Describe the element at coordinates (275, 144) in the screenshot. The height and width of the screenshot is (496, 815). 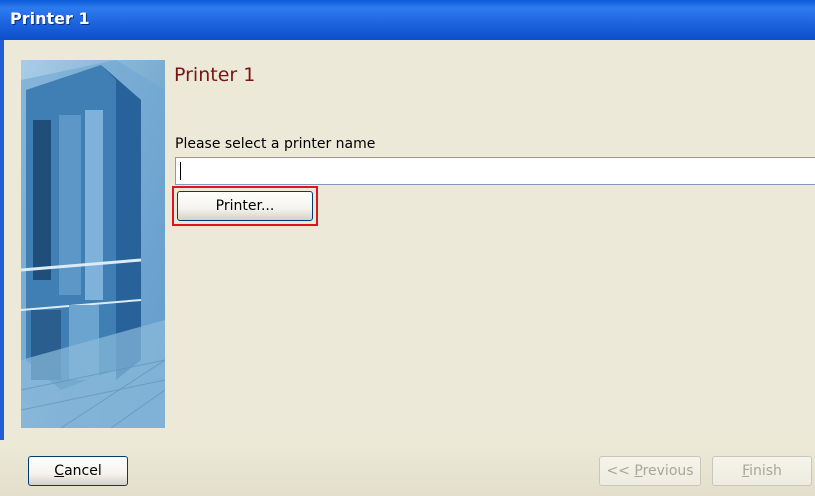
I see `printer-name-label: Please select a printer name` at that location.